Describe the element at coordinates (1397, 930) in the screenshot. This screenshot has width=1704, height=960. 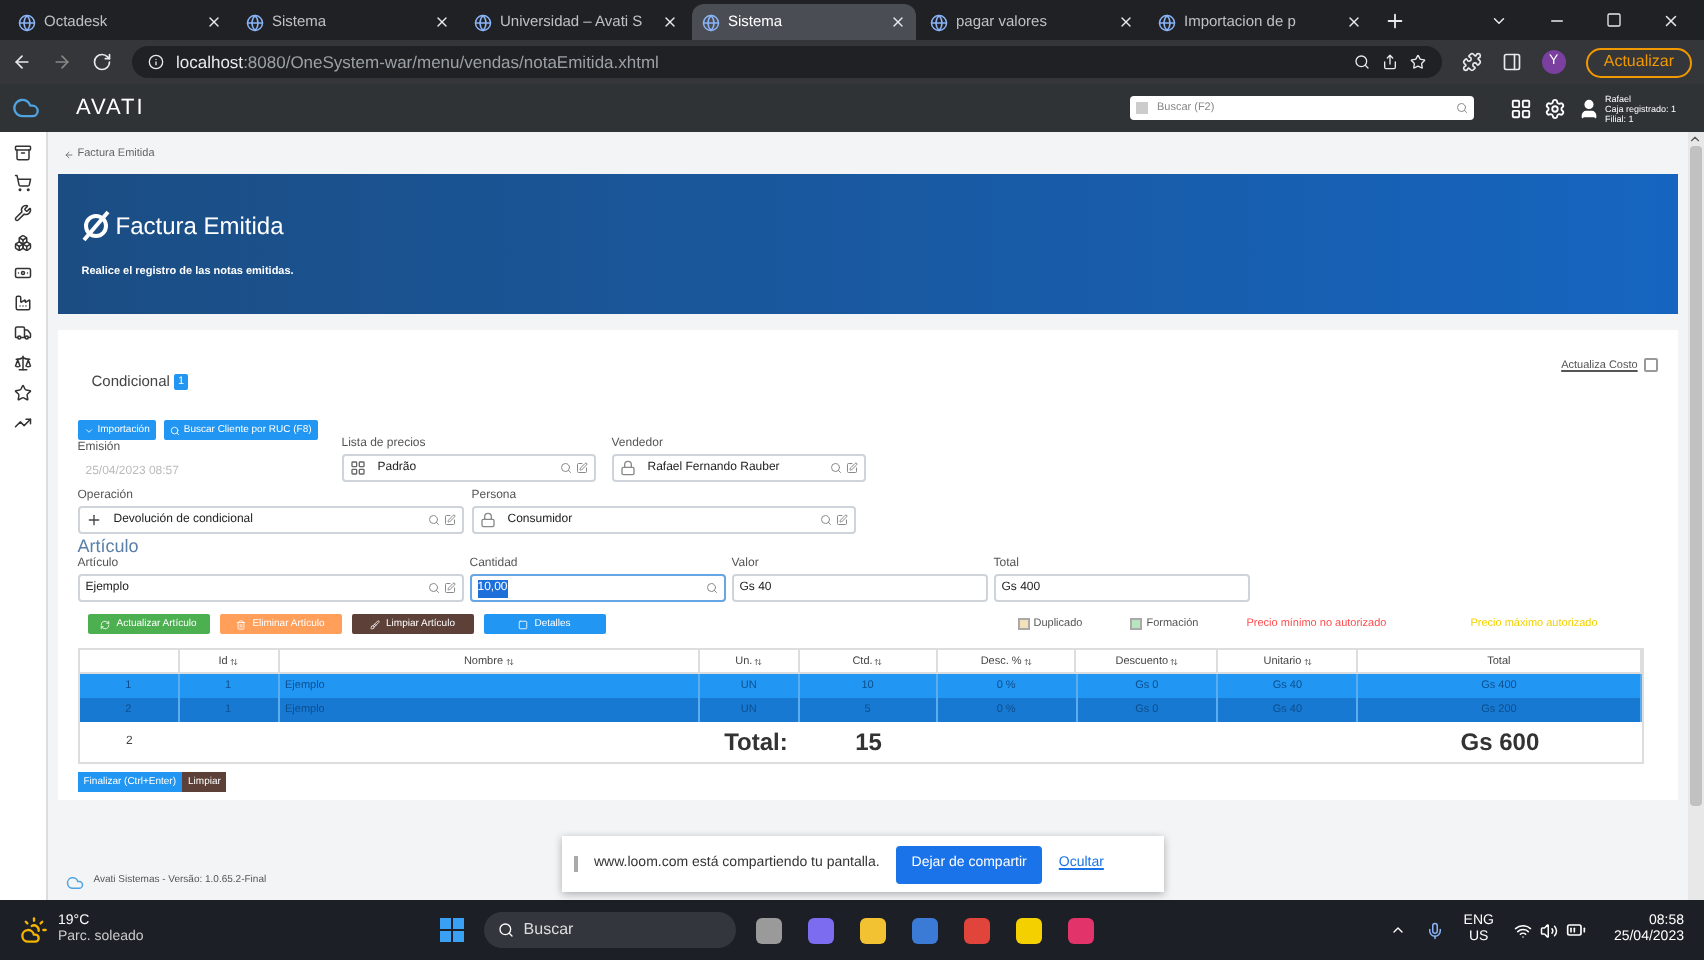
I see `tray-expand-icon` at that location.